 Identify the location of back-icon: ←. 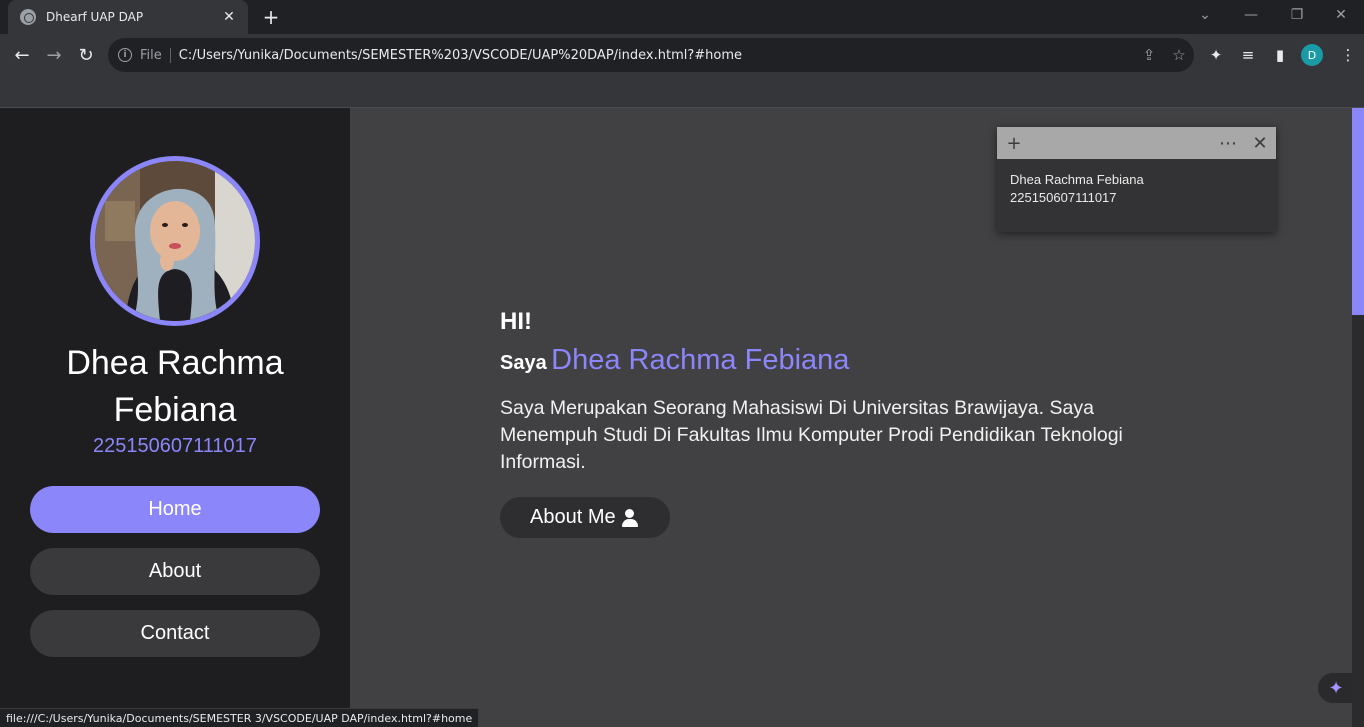
(22, 55).